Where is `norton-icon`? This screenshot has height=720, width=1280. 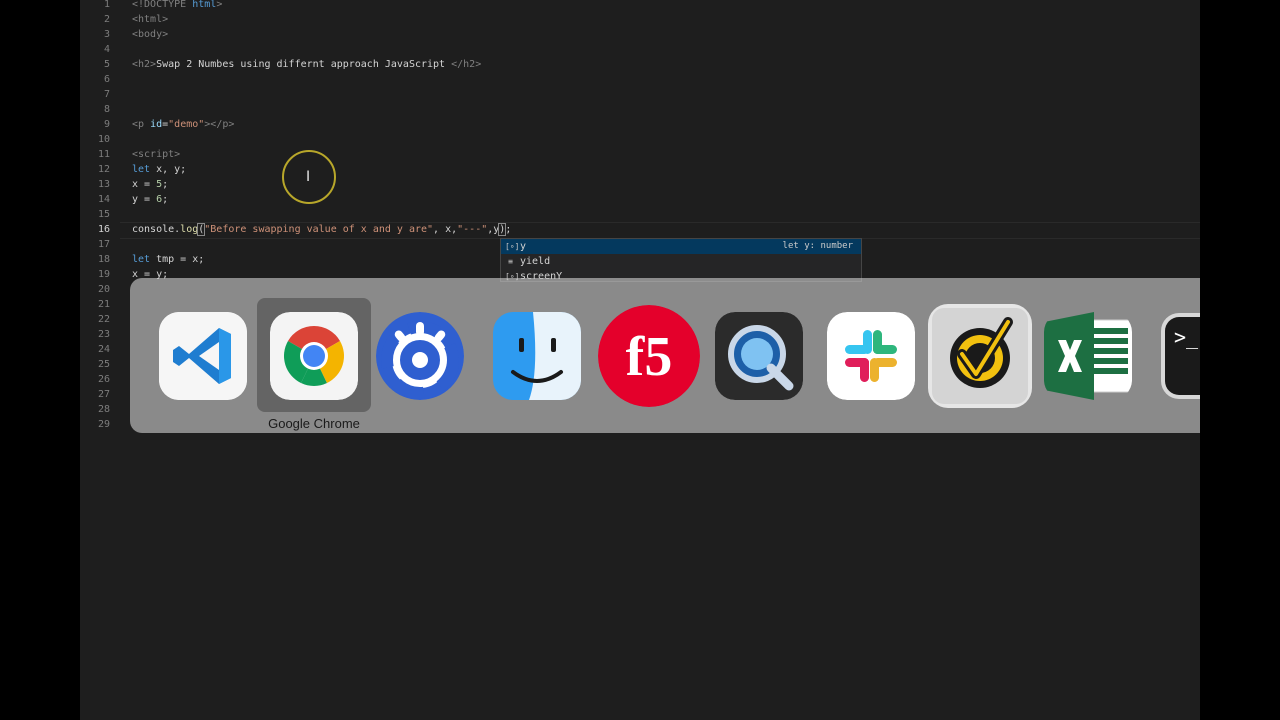
norton-icon is located at coordinates (980, 356).